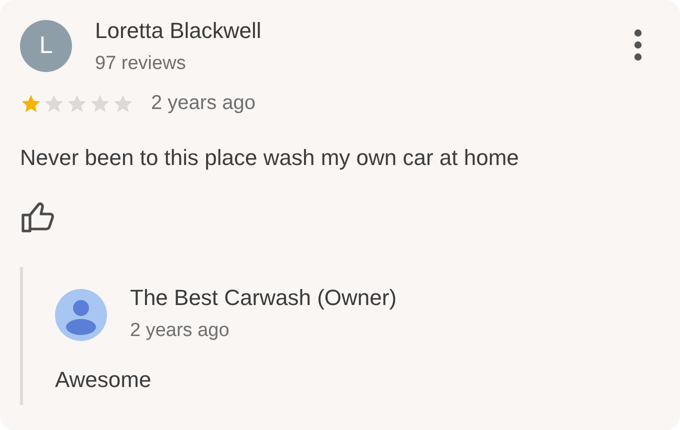  What do you see at coordinates (141, 64) in the screenshot?
I see `review-count: 97 reviews` at bounding box center [141, 64].